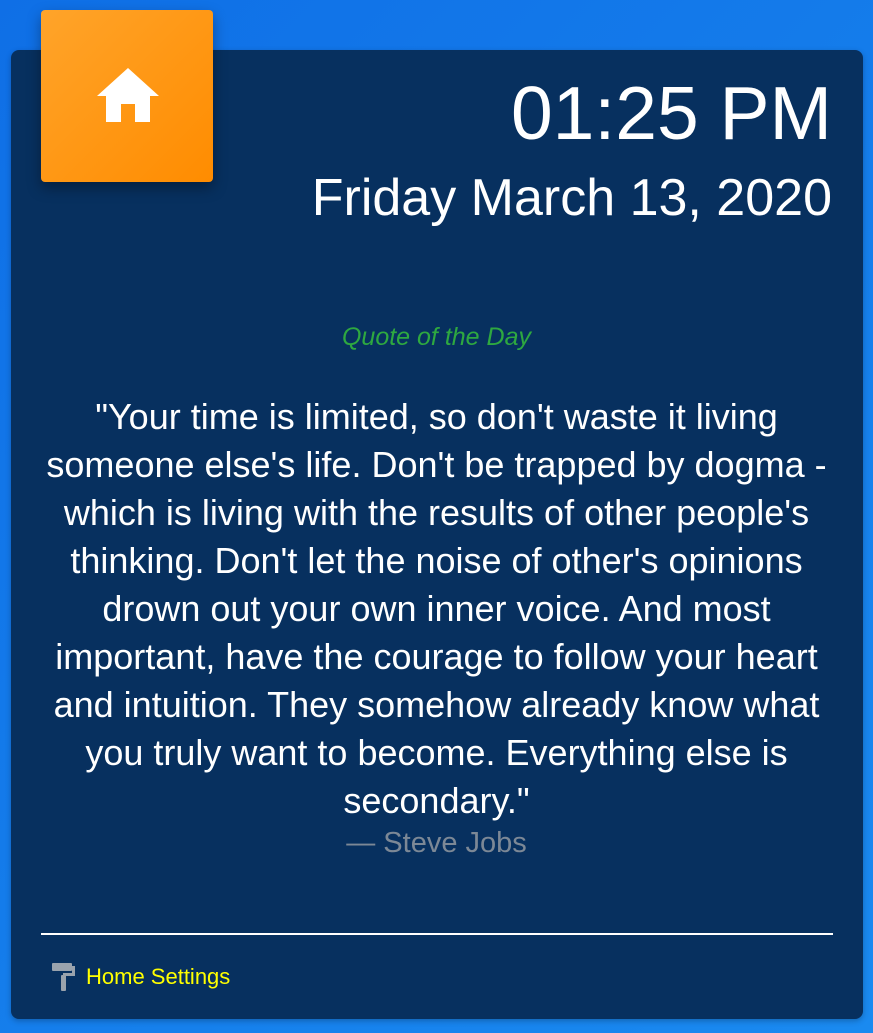  I want to click on current-date: Friday March 13, 2020, so click(571, 198).